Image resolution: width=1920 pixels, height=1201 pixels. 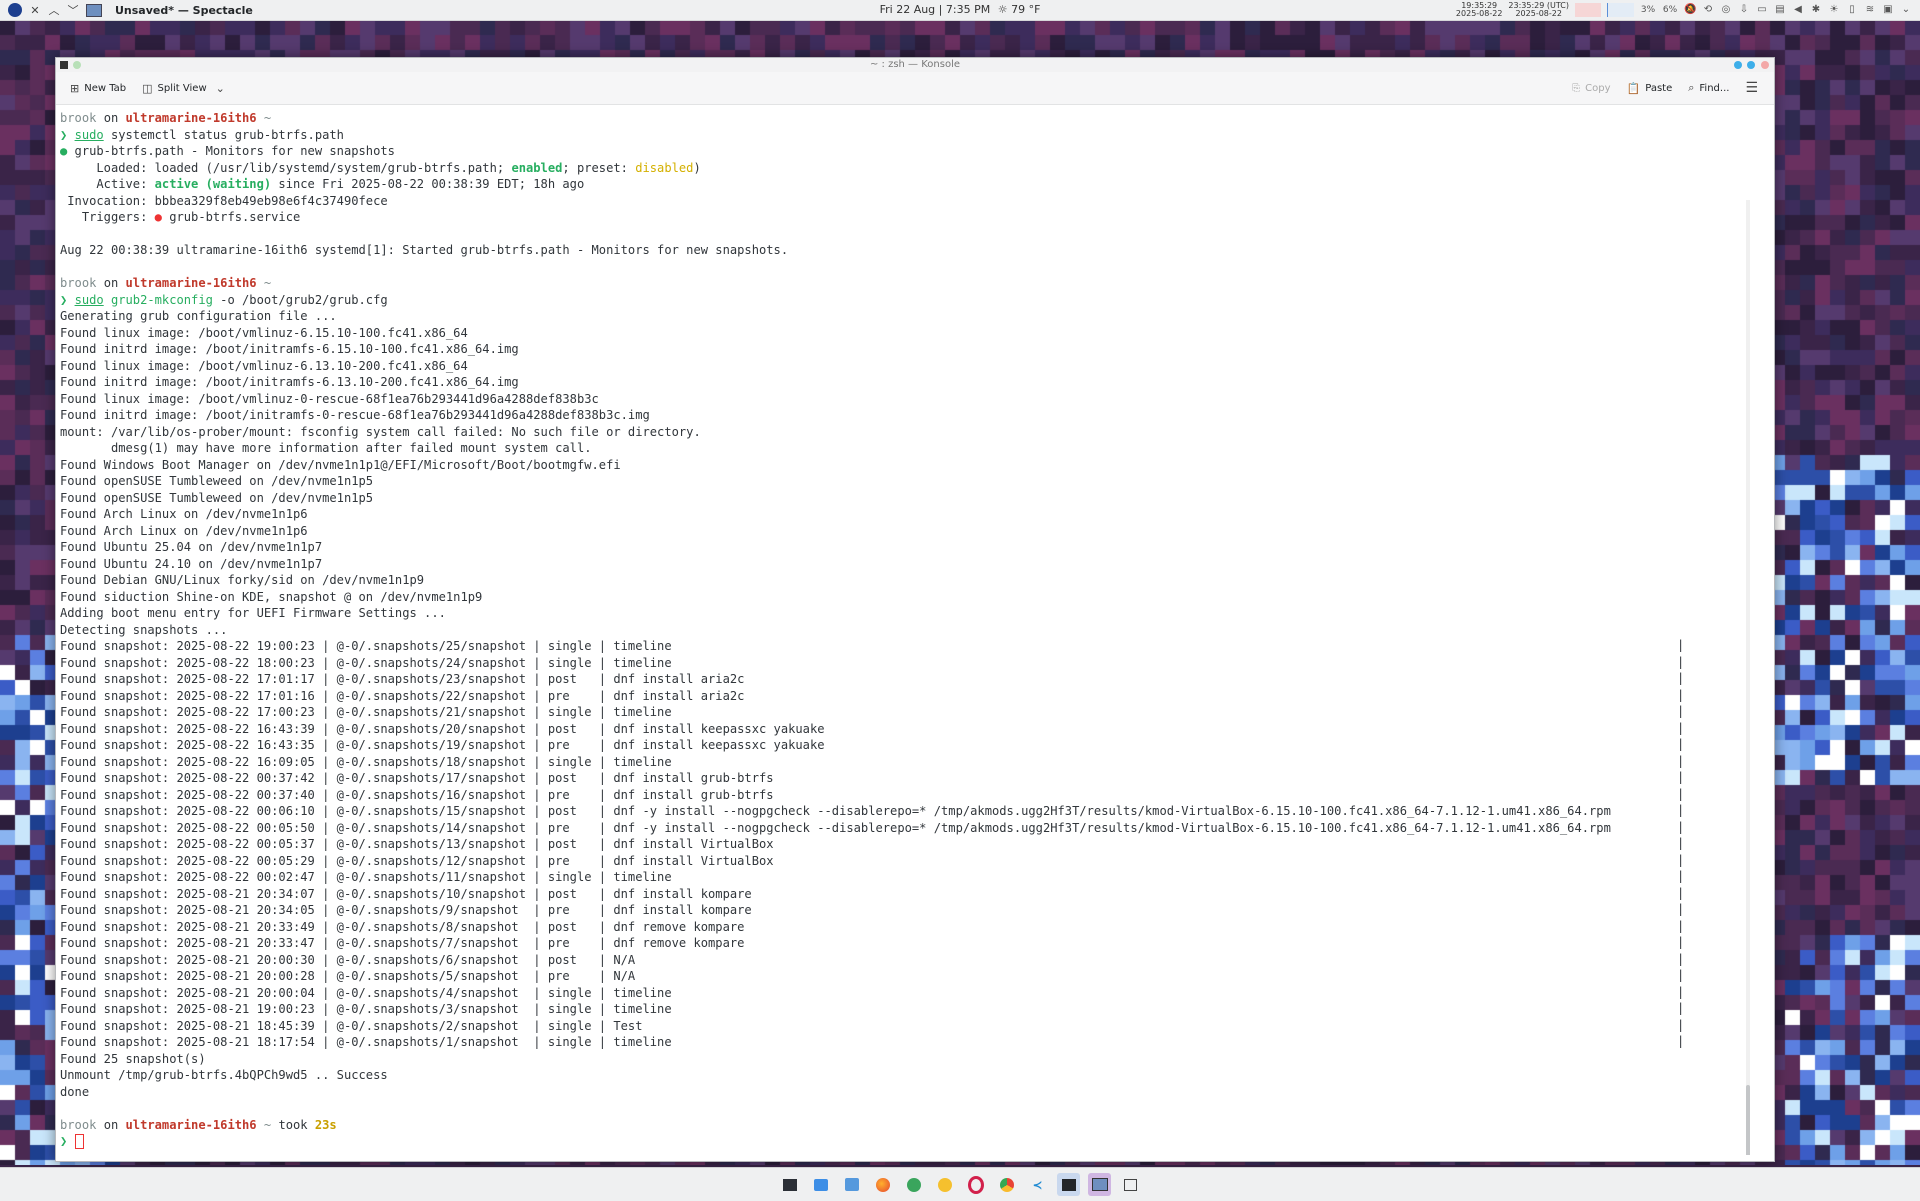 What do you see at coordinates (1816, 10) in the screenshot?
I see `bluetooth-icon: ✱` at bounding box center [1816, 10].